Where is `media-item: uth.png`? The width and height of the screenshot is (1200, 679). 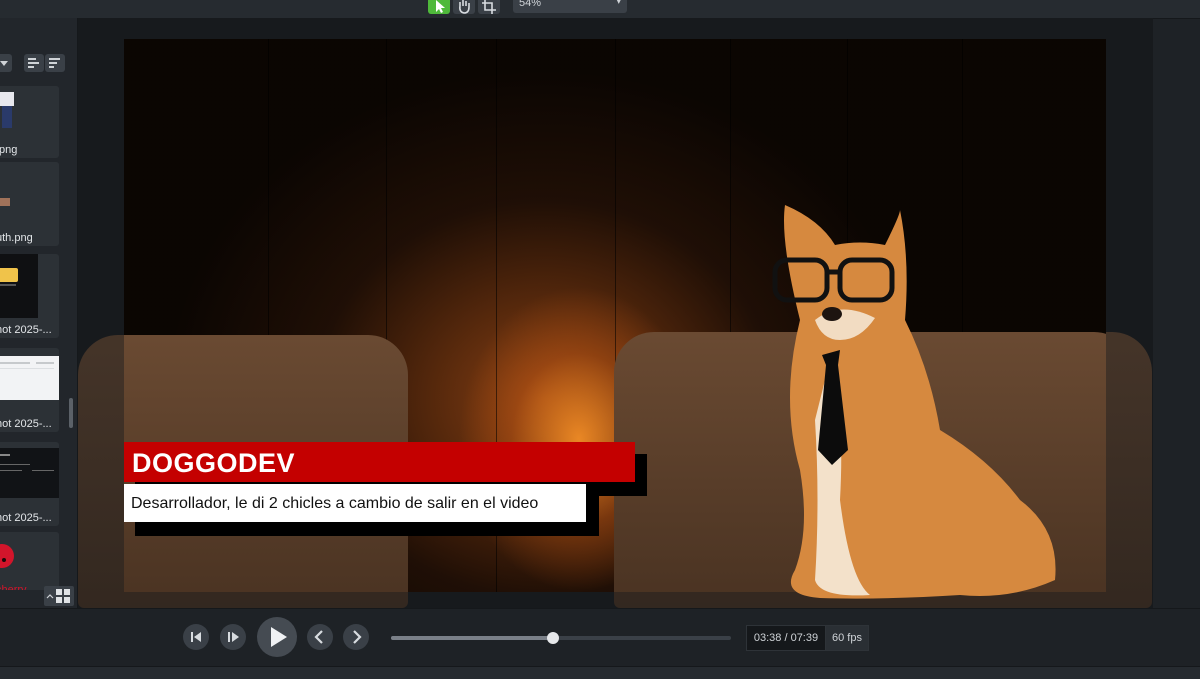
media-item: uth.png is located at coordinates (29, 204).